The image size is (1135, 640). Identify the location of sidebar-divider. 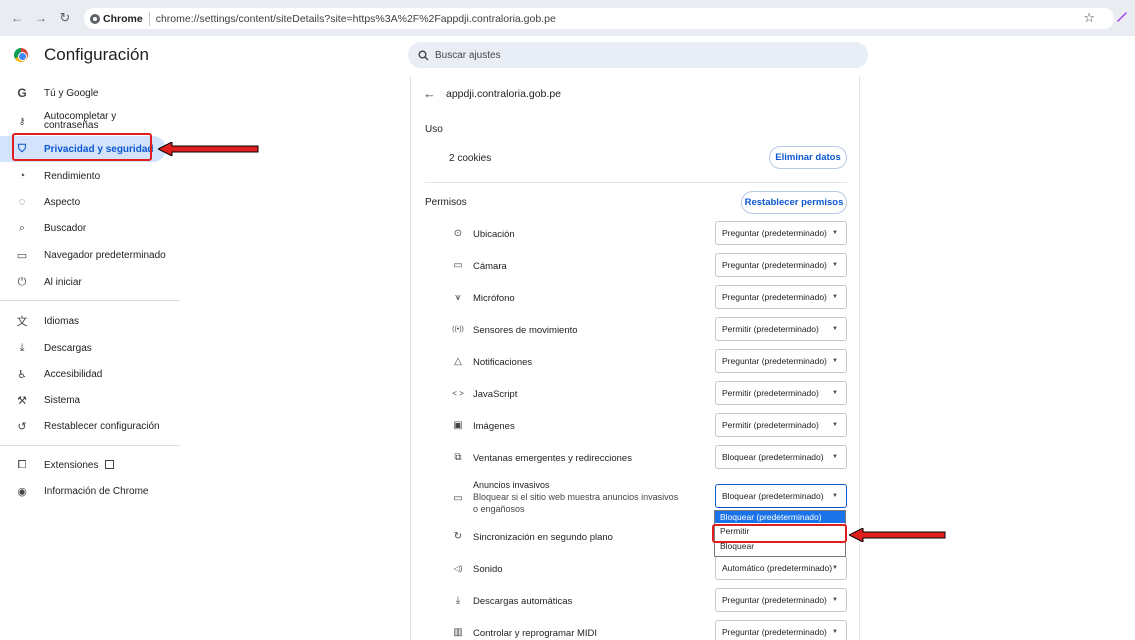
(90, 300).